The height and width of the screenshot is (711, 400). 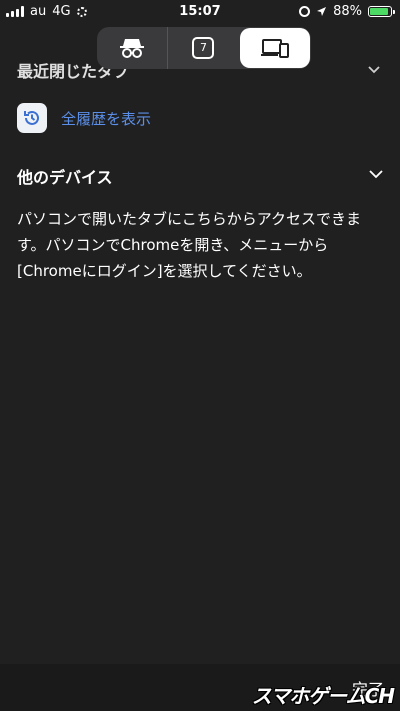 What do you see at coordinates (379, 11) in the screenshot?
I see `battery-fill` at bounding box center [379, 11].